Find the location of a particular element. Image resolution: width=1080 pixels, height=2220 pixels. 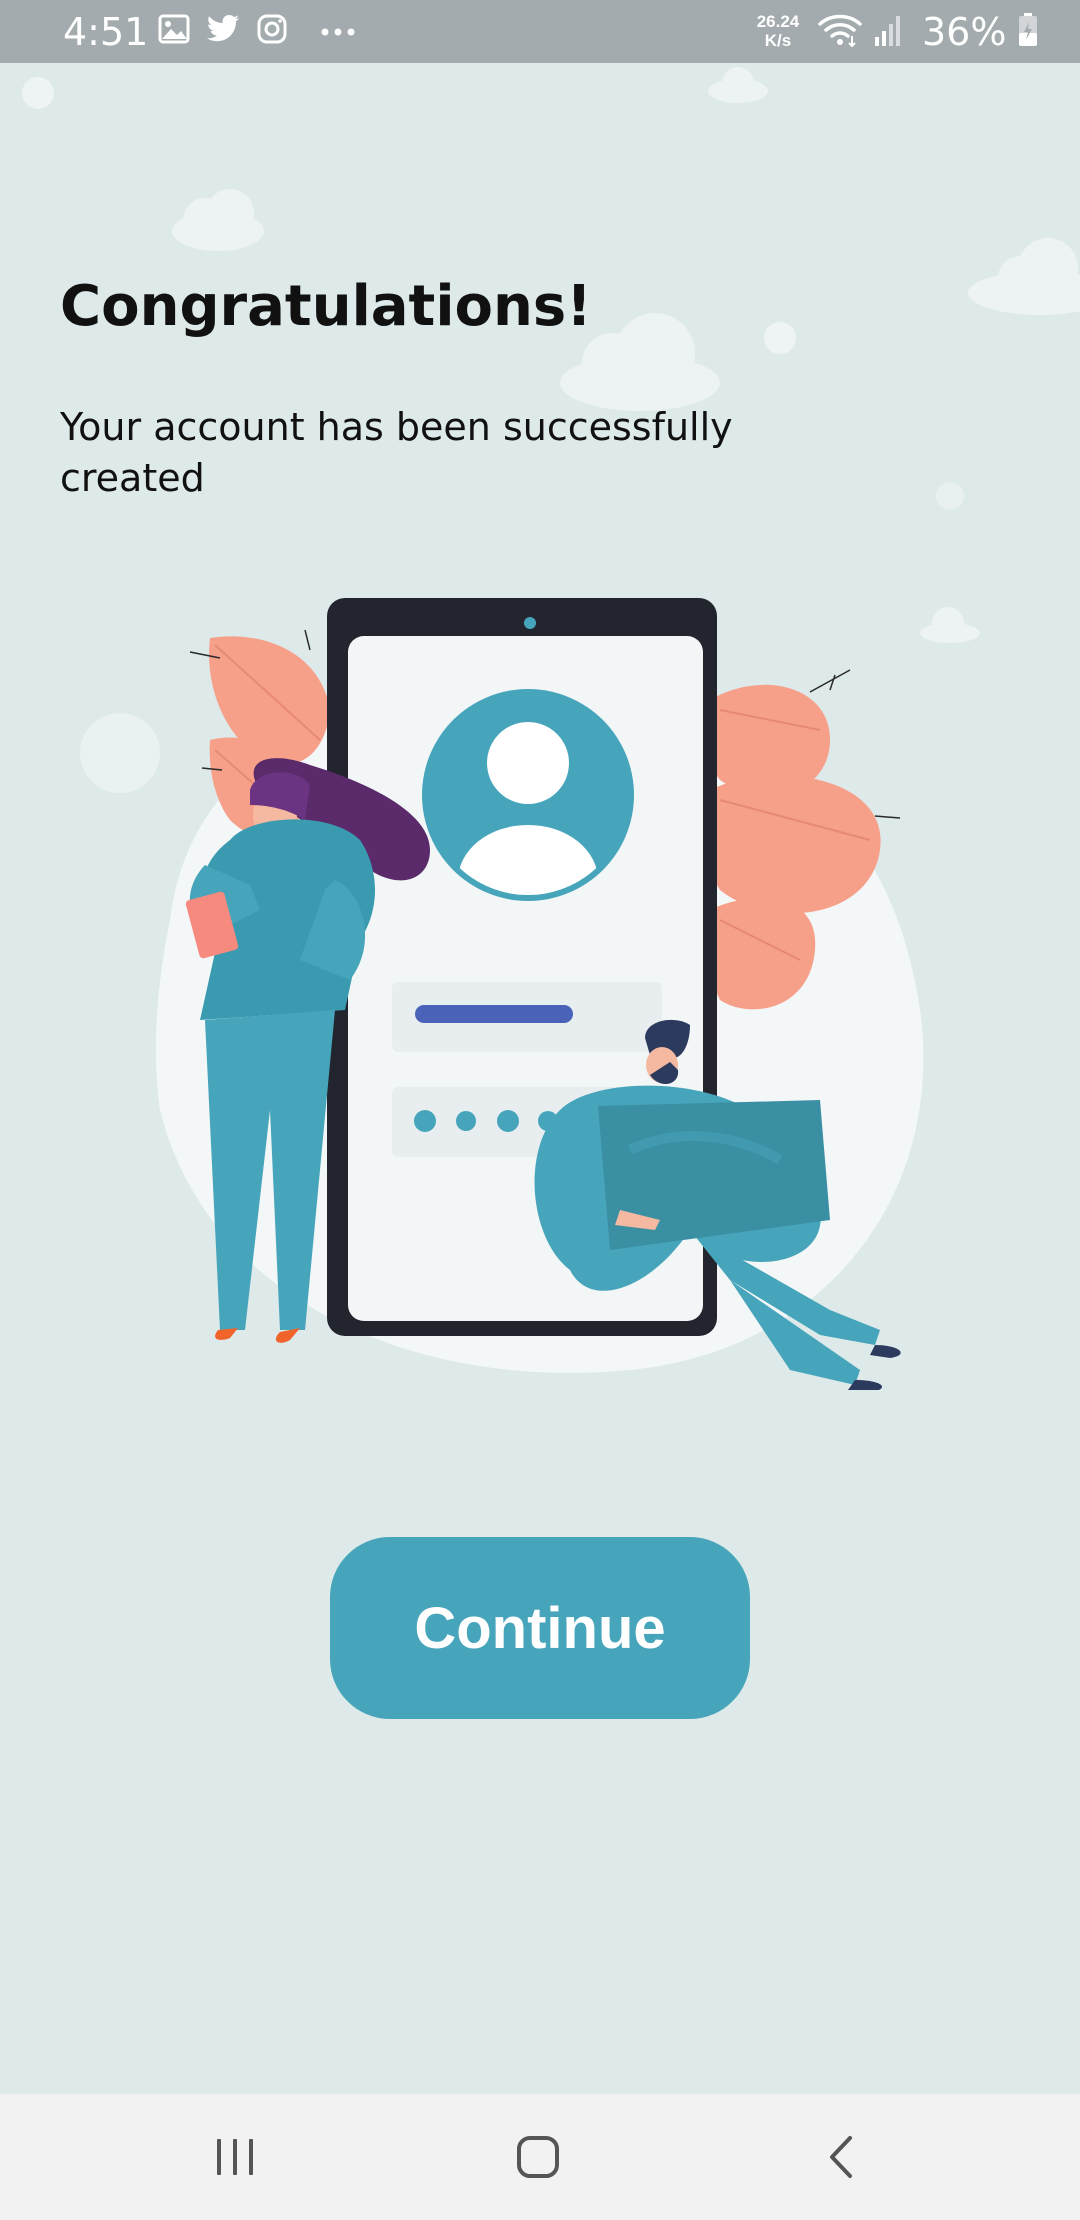

system-icons: 36% is located at coordinates (928, 32).